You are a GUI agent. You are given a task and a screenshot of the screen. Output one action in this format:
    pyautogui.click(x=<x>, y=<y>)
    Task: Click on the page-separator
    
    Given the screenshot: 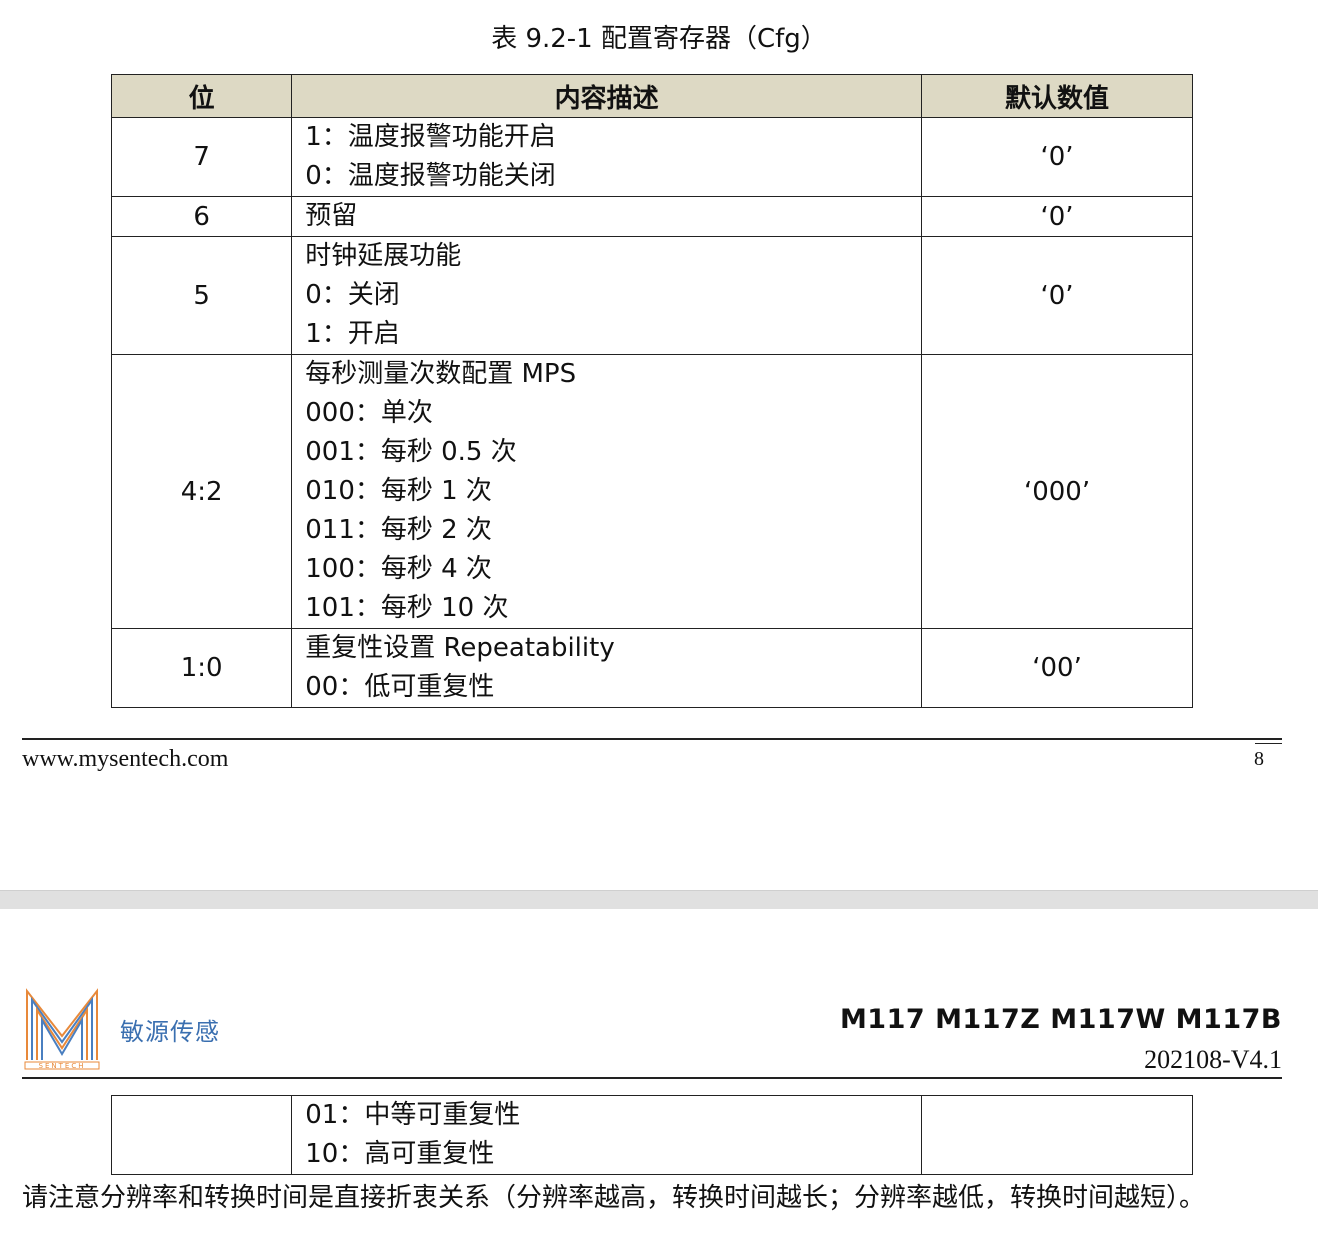 What is the action you would take?
    pyautogui.click(x=659, y=900)
    